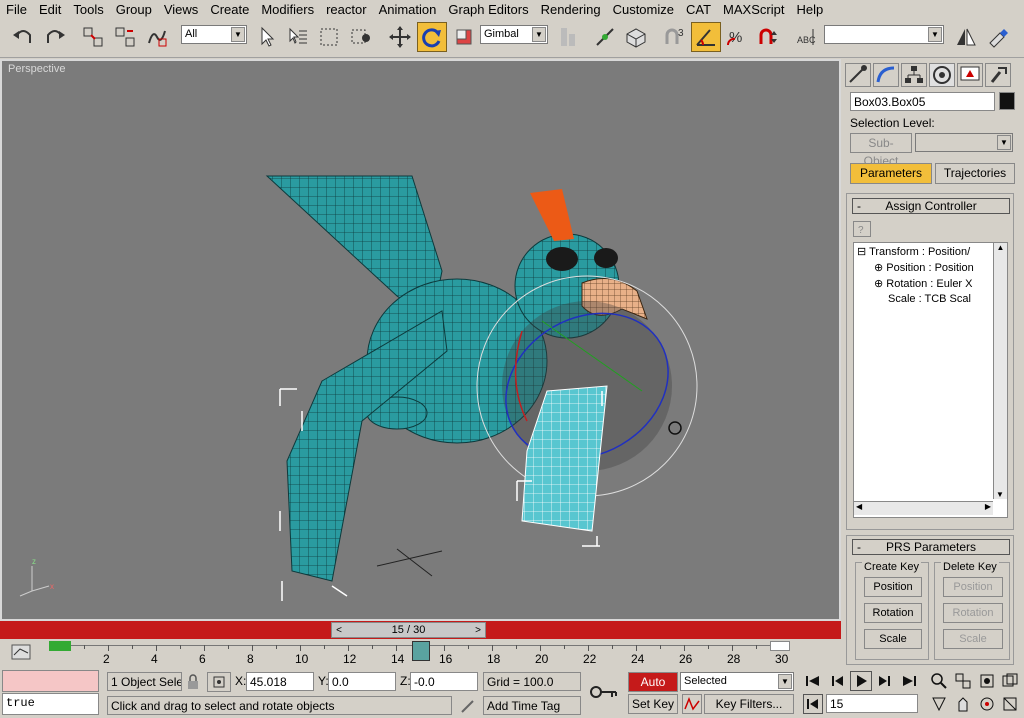 This screenshot has height=718, width=1024. I want to click on key-curve-icon, so click(692, 704).